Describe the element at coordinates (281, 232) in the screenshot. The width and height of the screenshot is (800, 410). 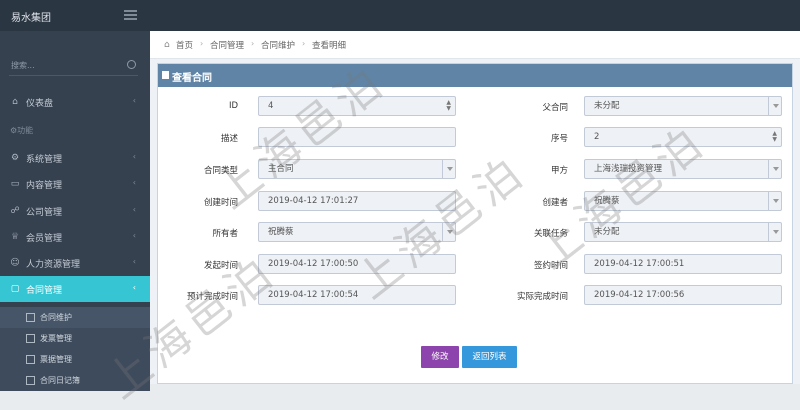
I see `owner-value: 祝腾蔡` at that location.